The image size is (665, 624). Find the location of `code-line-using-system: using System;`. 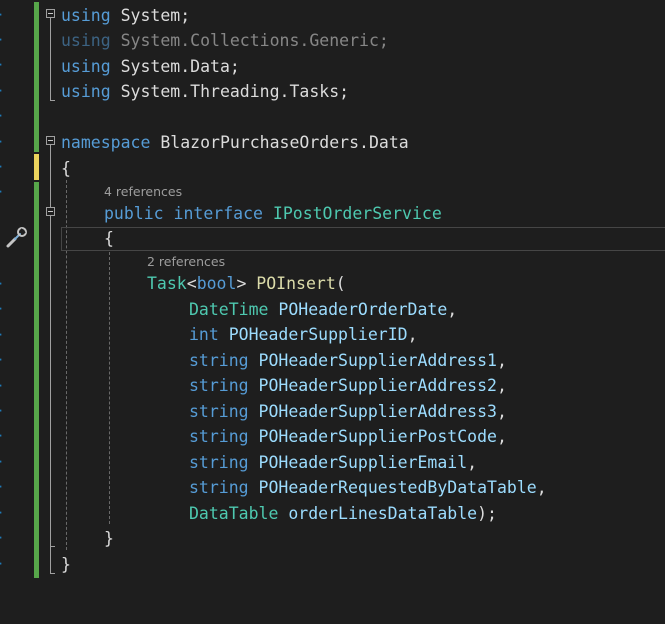

code-line-using-system: using System; is located at coordinates (125, 15).